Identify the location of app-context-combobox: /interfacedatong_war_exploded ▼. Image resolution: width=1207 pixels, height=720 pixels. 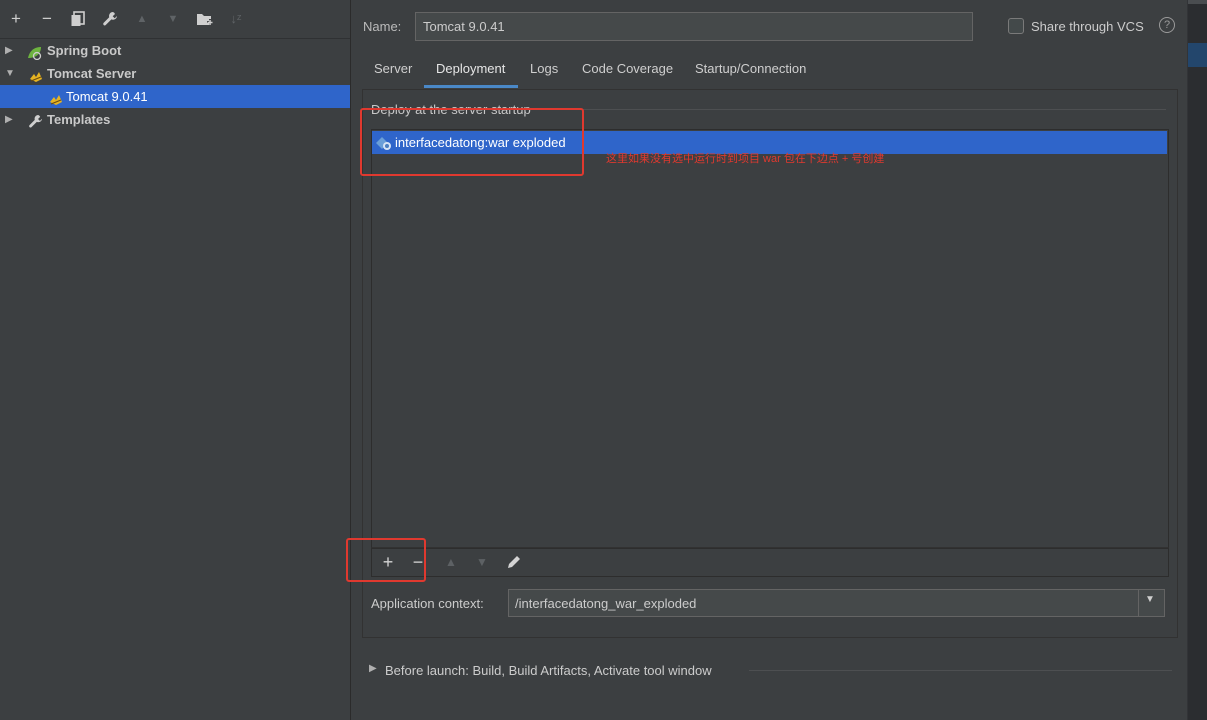
(836, 603).